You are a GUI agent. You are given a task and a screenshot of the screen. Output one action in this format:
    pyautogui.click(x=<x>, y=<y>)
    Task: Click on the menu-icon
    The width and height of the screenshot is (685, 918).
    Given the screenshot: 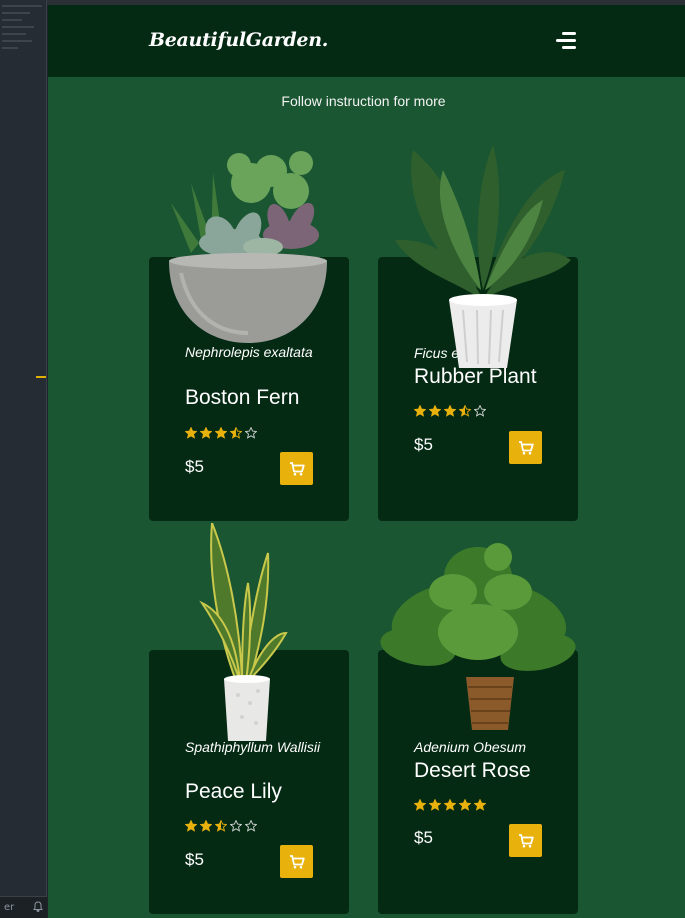 What is the action you would take?
    pyautogui.click(x=564, y=41)
    